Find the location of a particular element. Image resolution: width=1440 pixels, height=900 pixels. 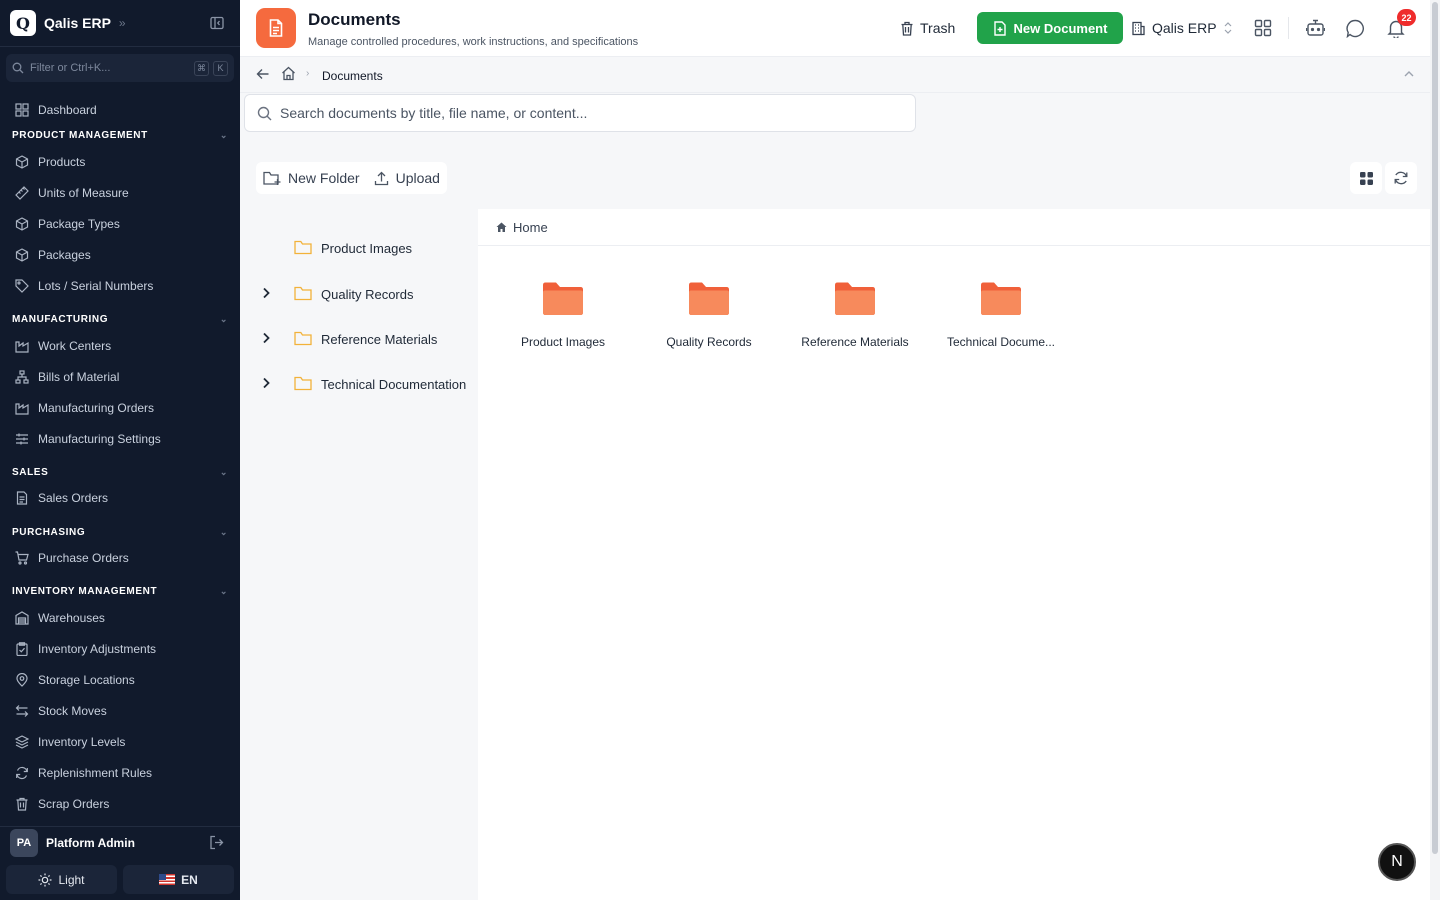

logout-icon is located at coordinates (216, 844).